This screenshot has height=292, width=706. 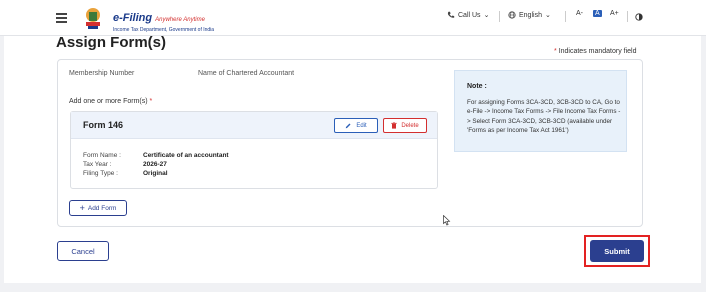 I want to click on call-us-menu: Call Us ⌄, so click(x=468, y=15).